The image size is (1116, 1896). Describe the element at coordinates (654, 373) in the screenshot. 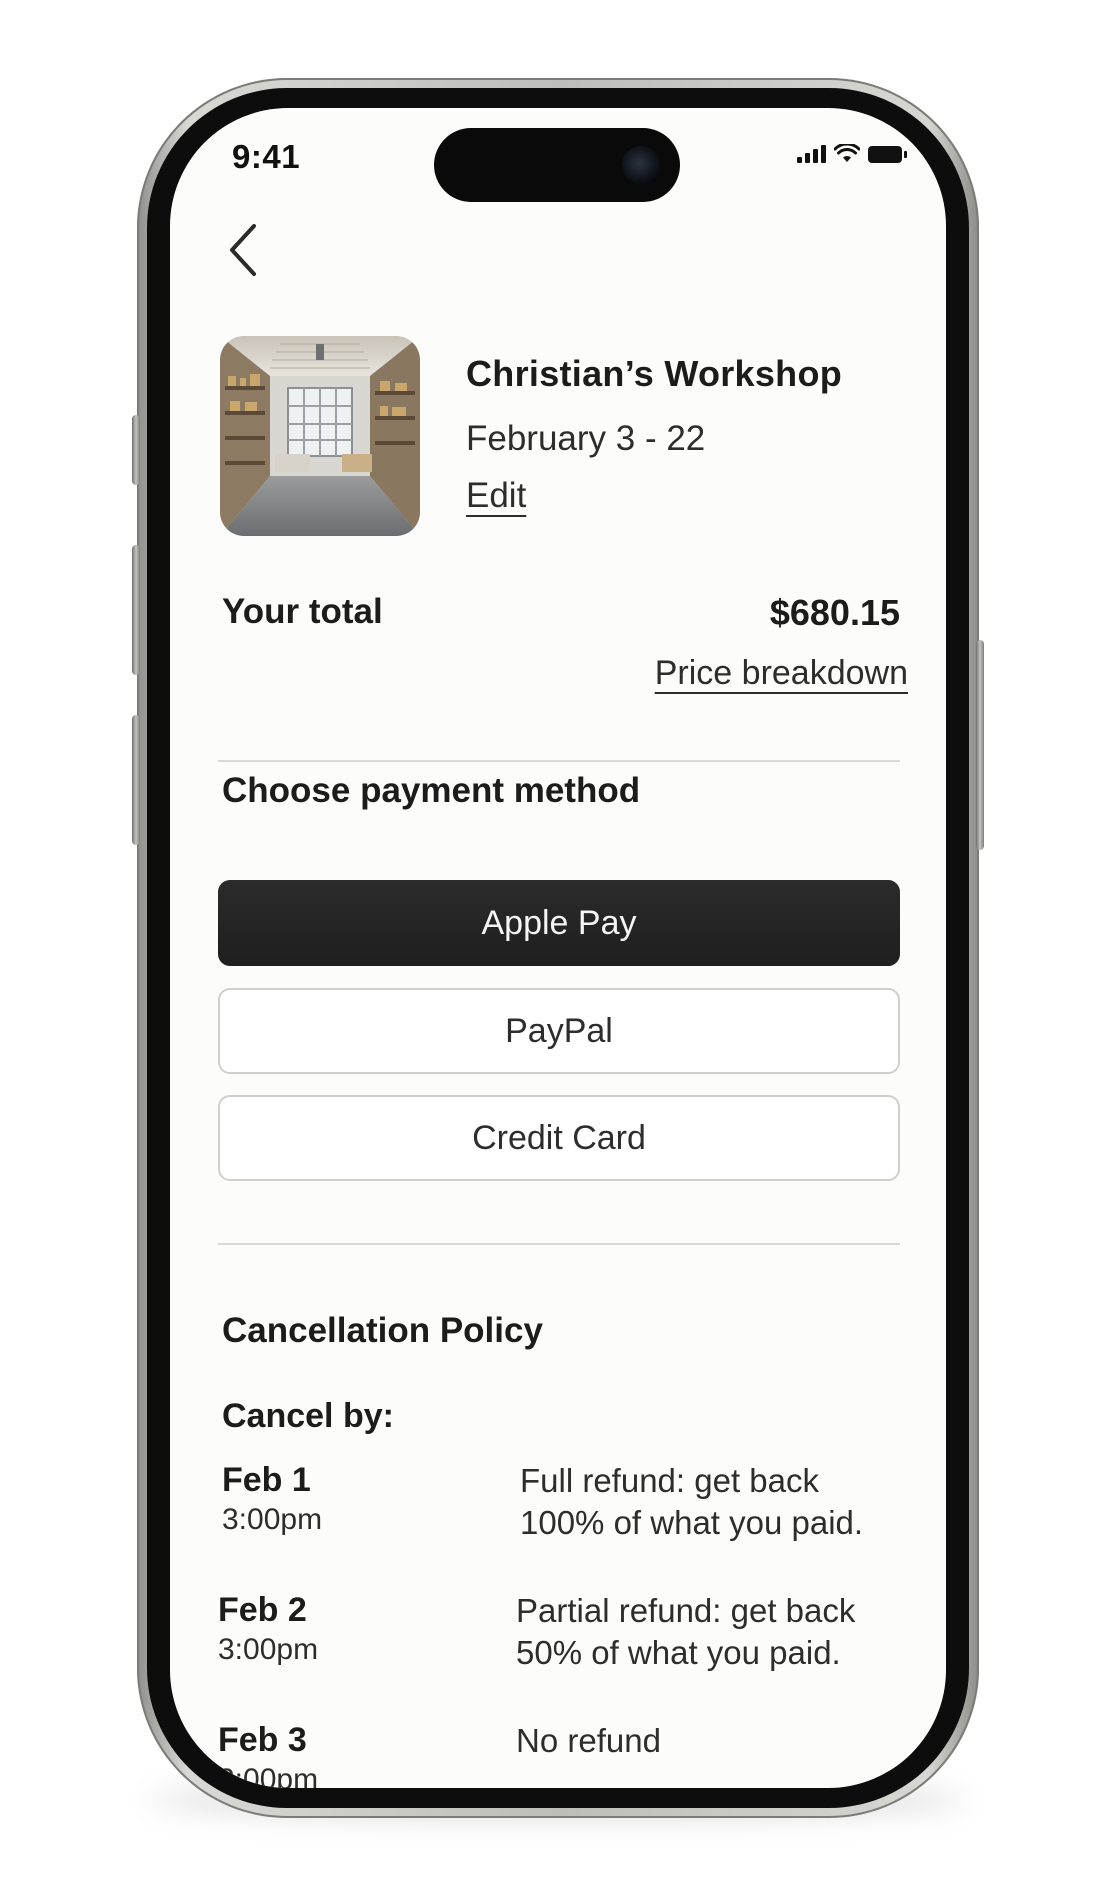

I see `listing-title: Christian’s Workshop` at that location.